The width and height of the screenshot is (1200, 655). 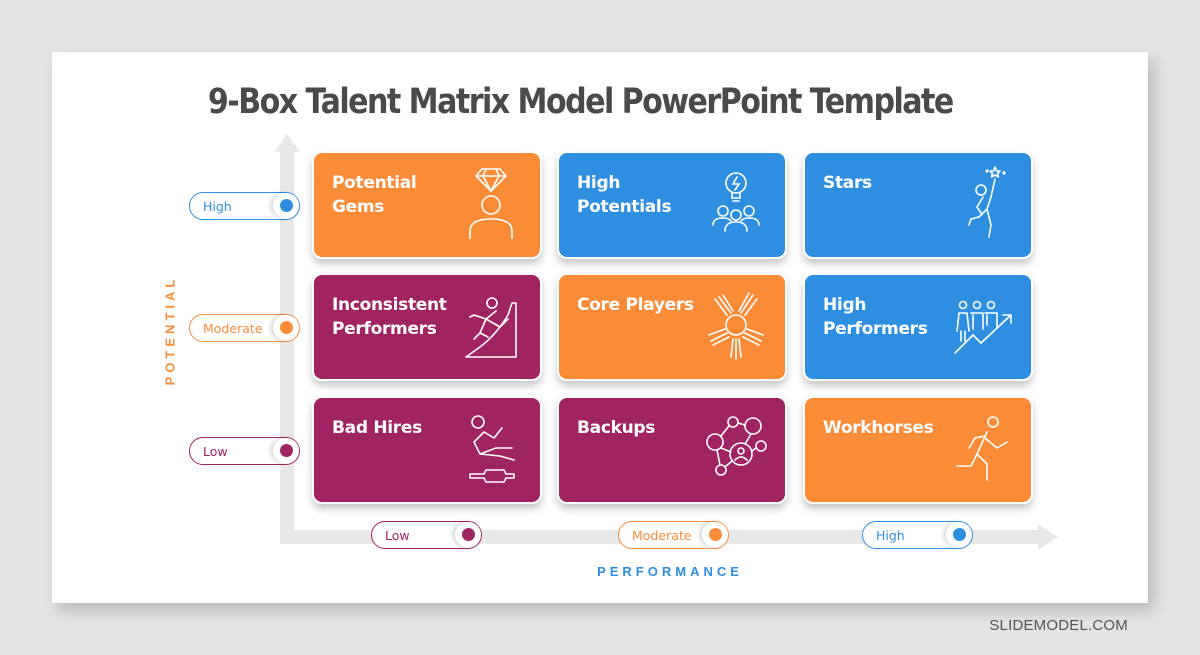 What do you see at coordinates (982, 448) in the screenshot?
I see `running-person-icon` at bounding box center [982, 448].